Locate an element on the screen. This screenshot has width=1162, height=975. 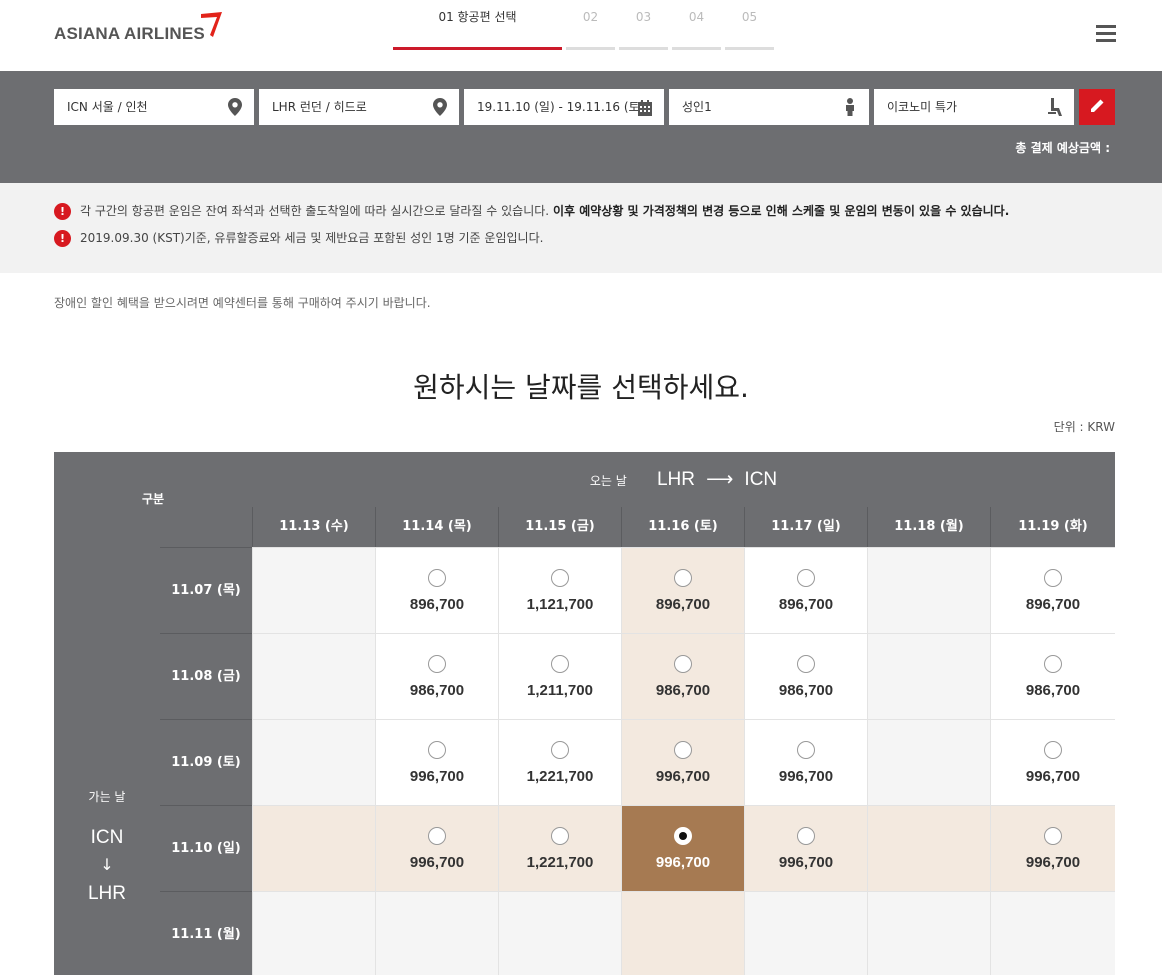
return-date-header: 11.19 (화) is located at coordinates (1052, 527).